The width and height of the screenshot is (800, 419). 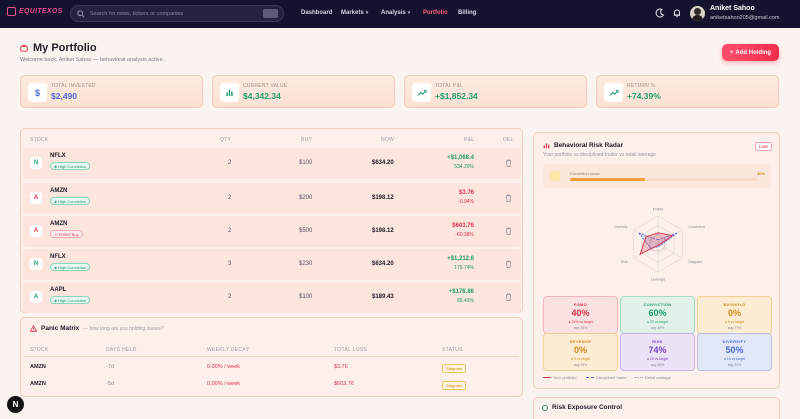 I want to click on fomo-tag: ⚠ FOMO Buy, so click(x=66, y=234).